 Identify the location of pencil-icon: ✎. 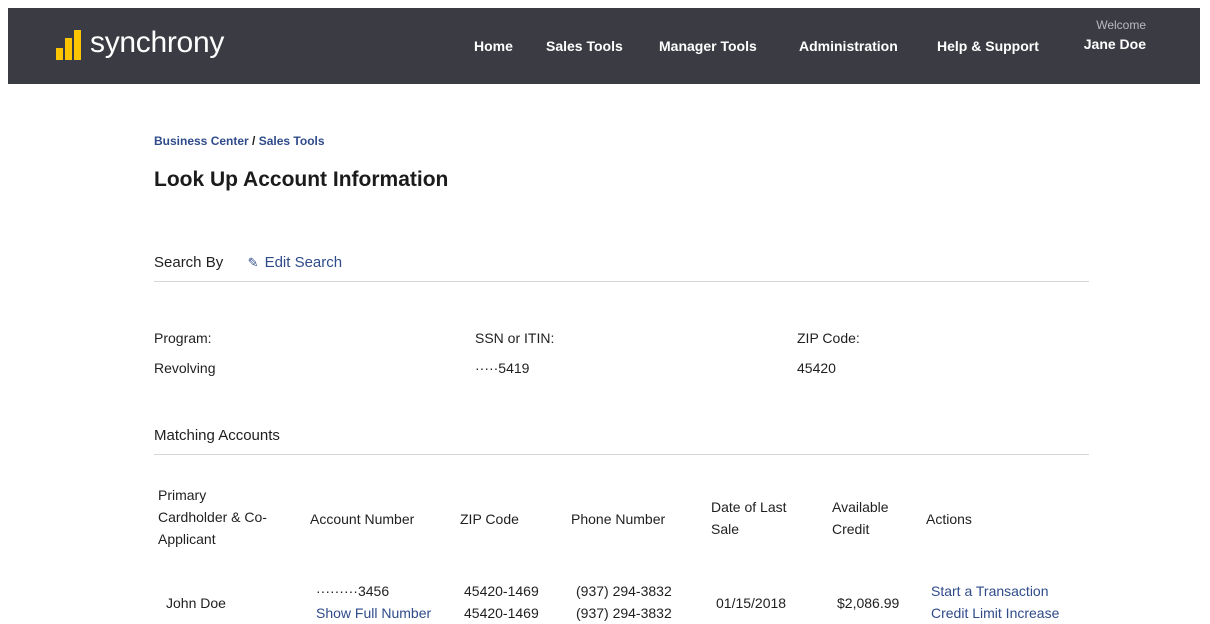
(253, 262).